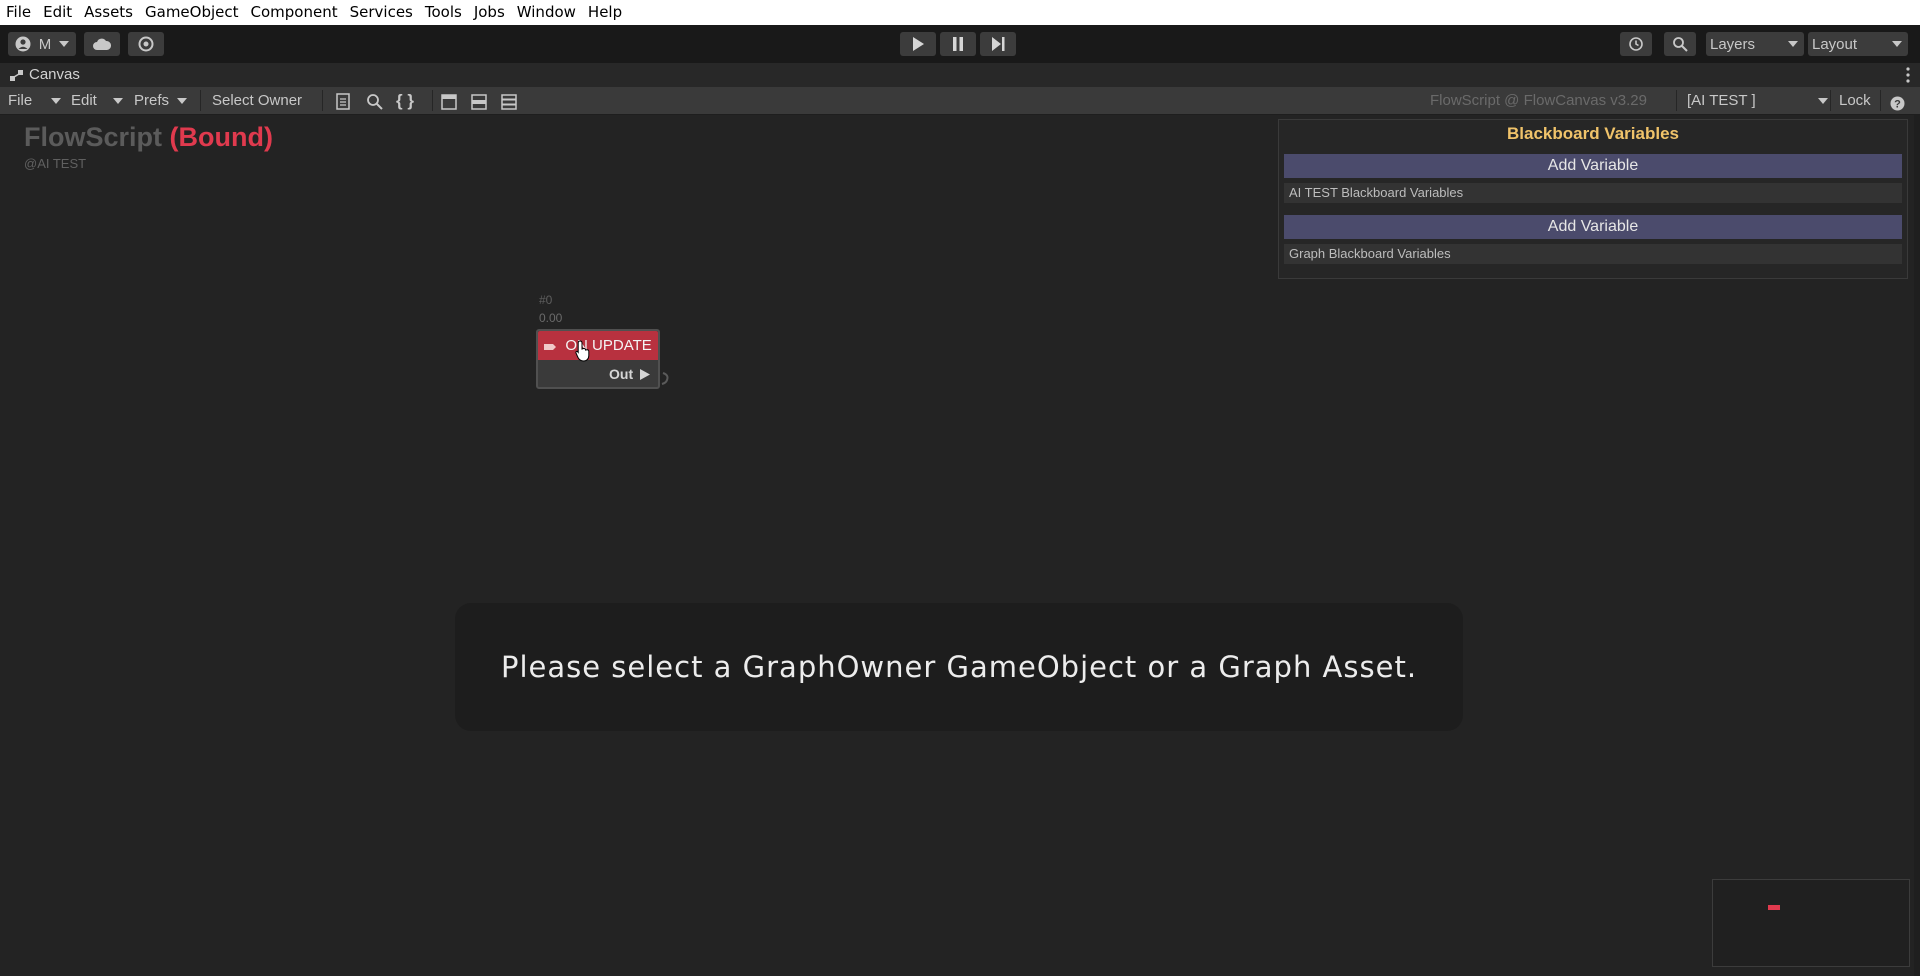 This screenshot has width=1920, height=976. Describe the element at coordinates (449, 101) in the screenshot. I see `panel-top-icon` at that location.